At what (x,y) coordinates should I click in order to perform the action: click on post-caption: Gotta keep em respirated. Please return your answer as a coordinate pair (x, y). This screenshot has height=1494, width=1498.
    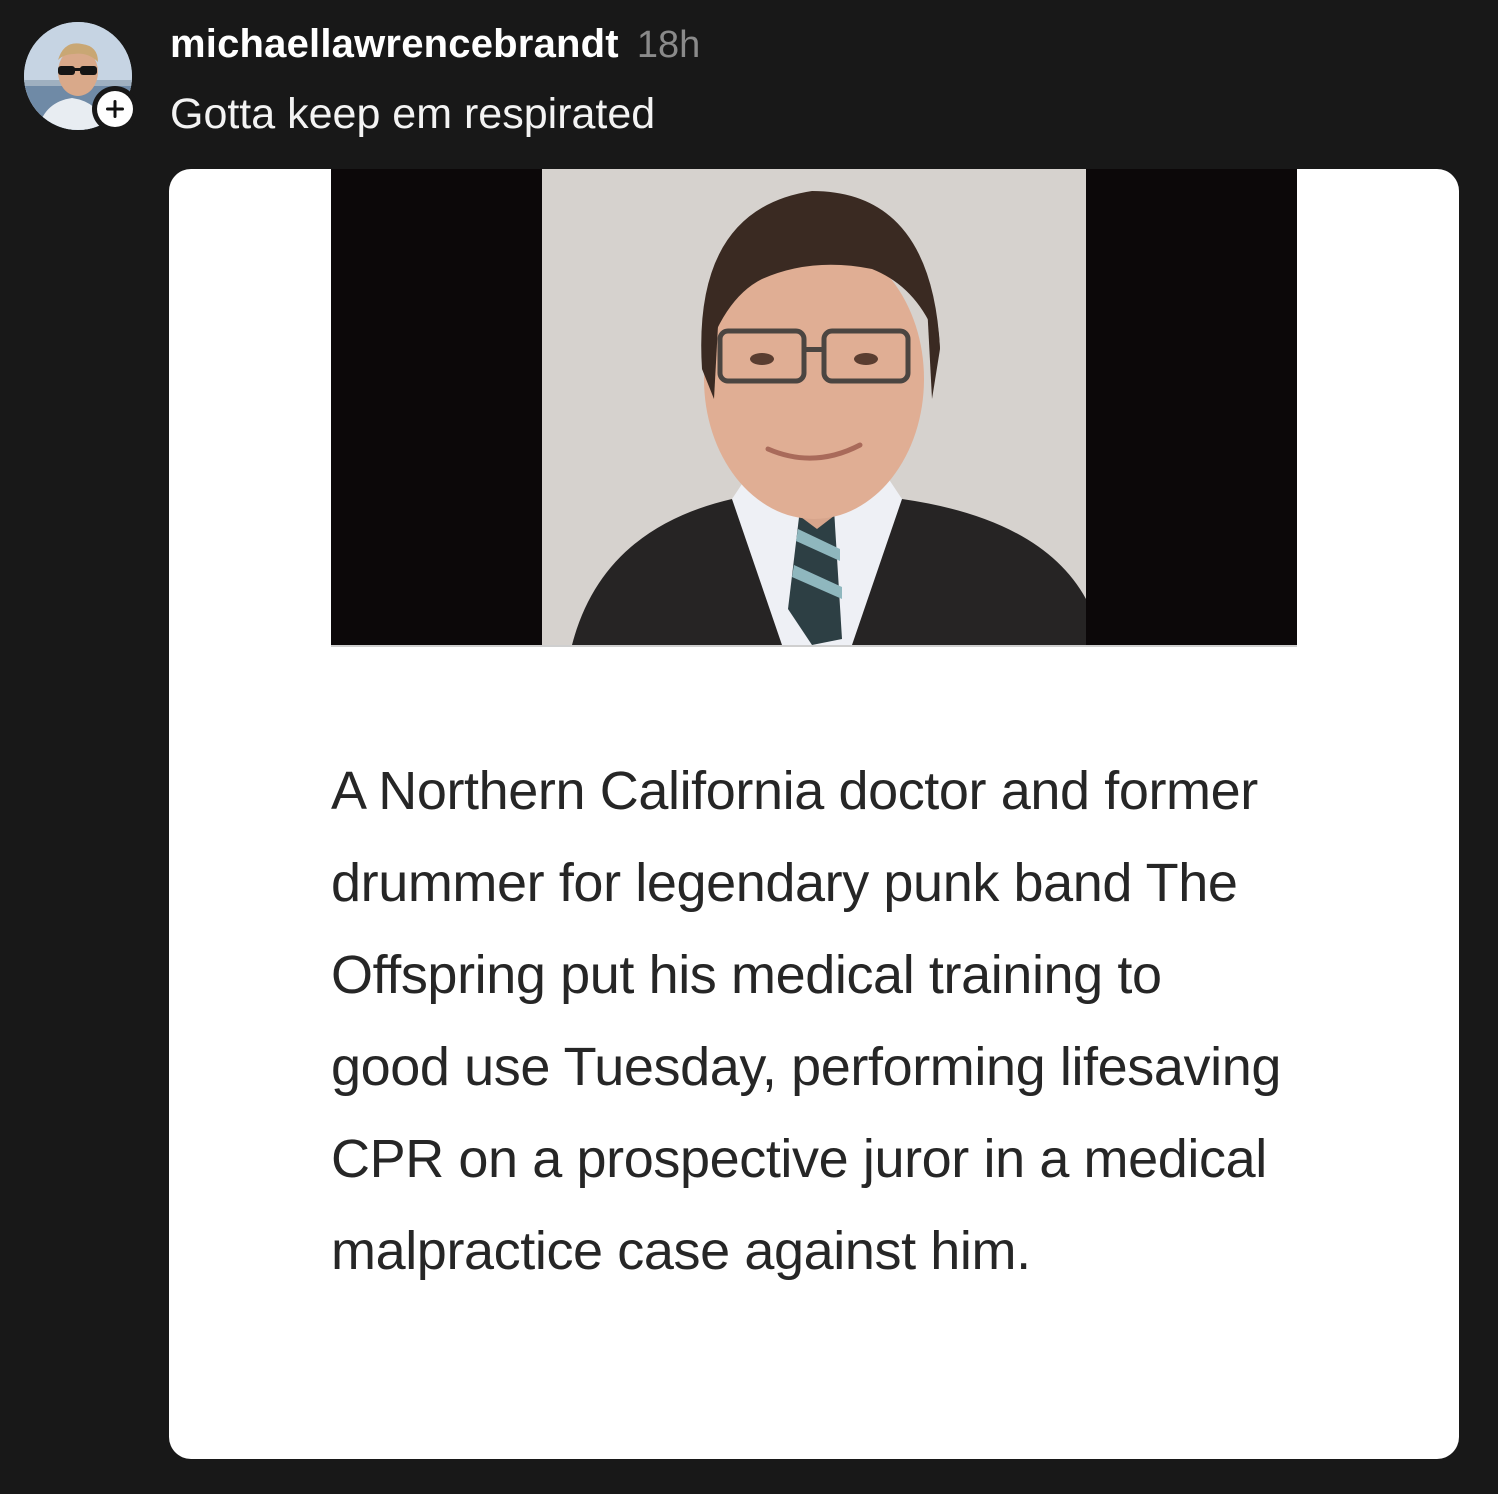
    Looking at the image, I should click on (413, 114).